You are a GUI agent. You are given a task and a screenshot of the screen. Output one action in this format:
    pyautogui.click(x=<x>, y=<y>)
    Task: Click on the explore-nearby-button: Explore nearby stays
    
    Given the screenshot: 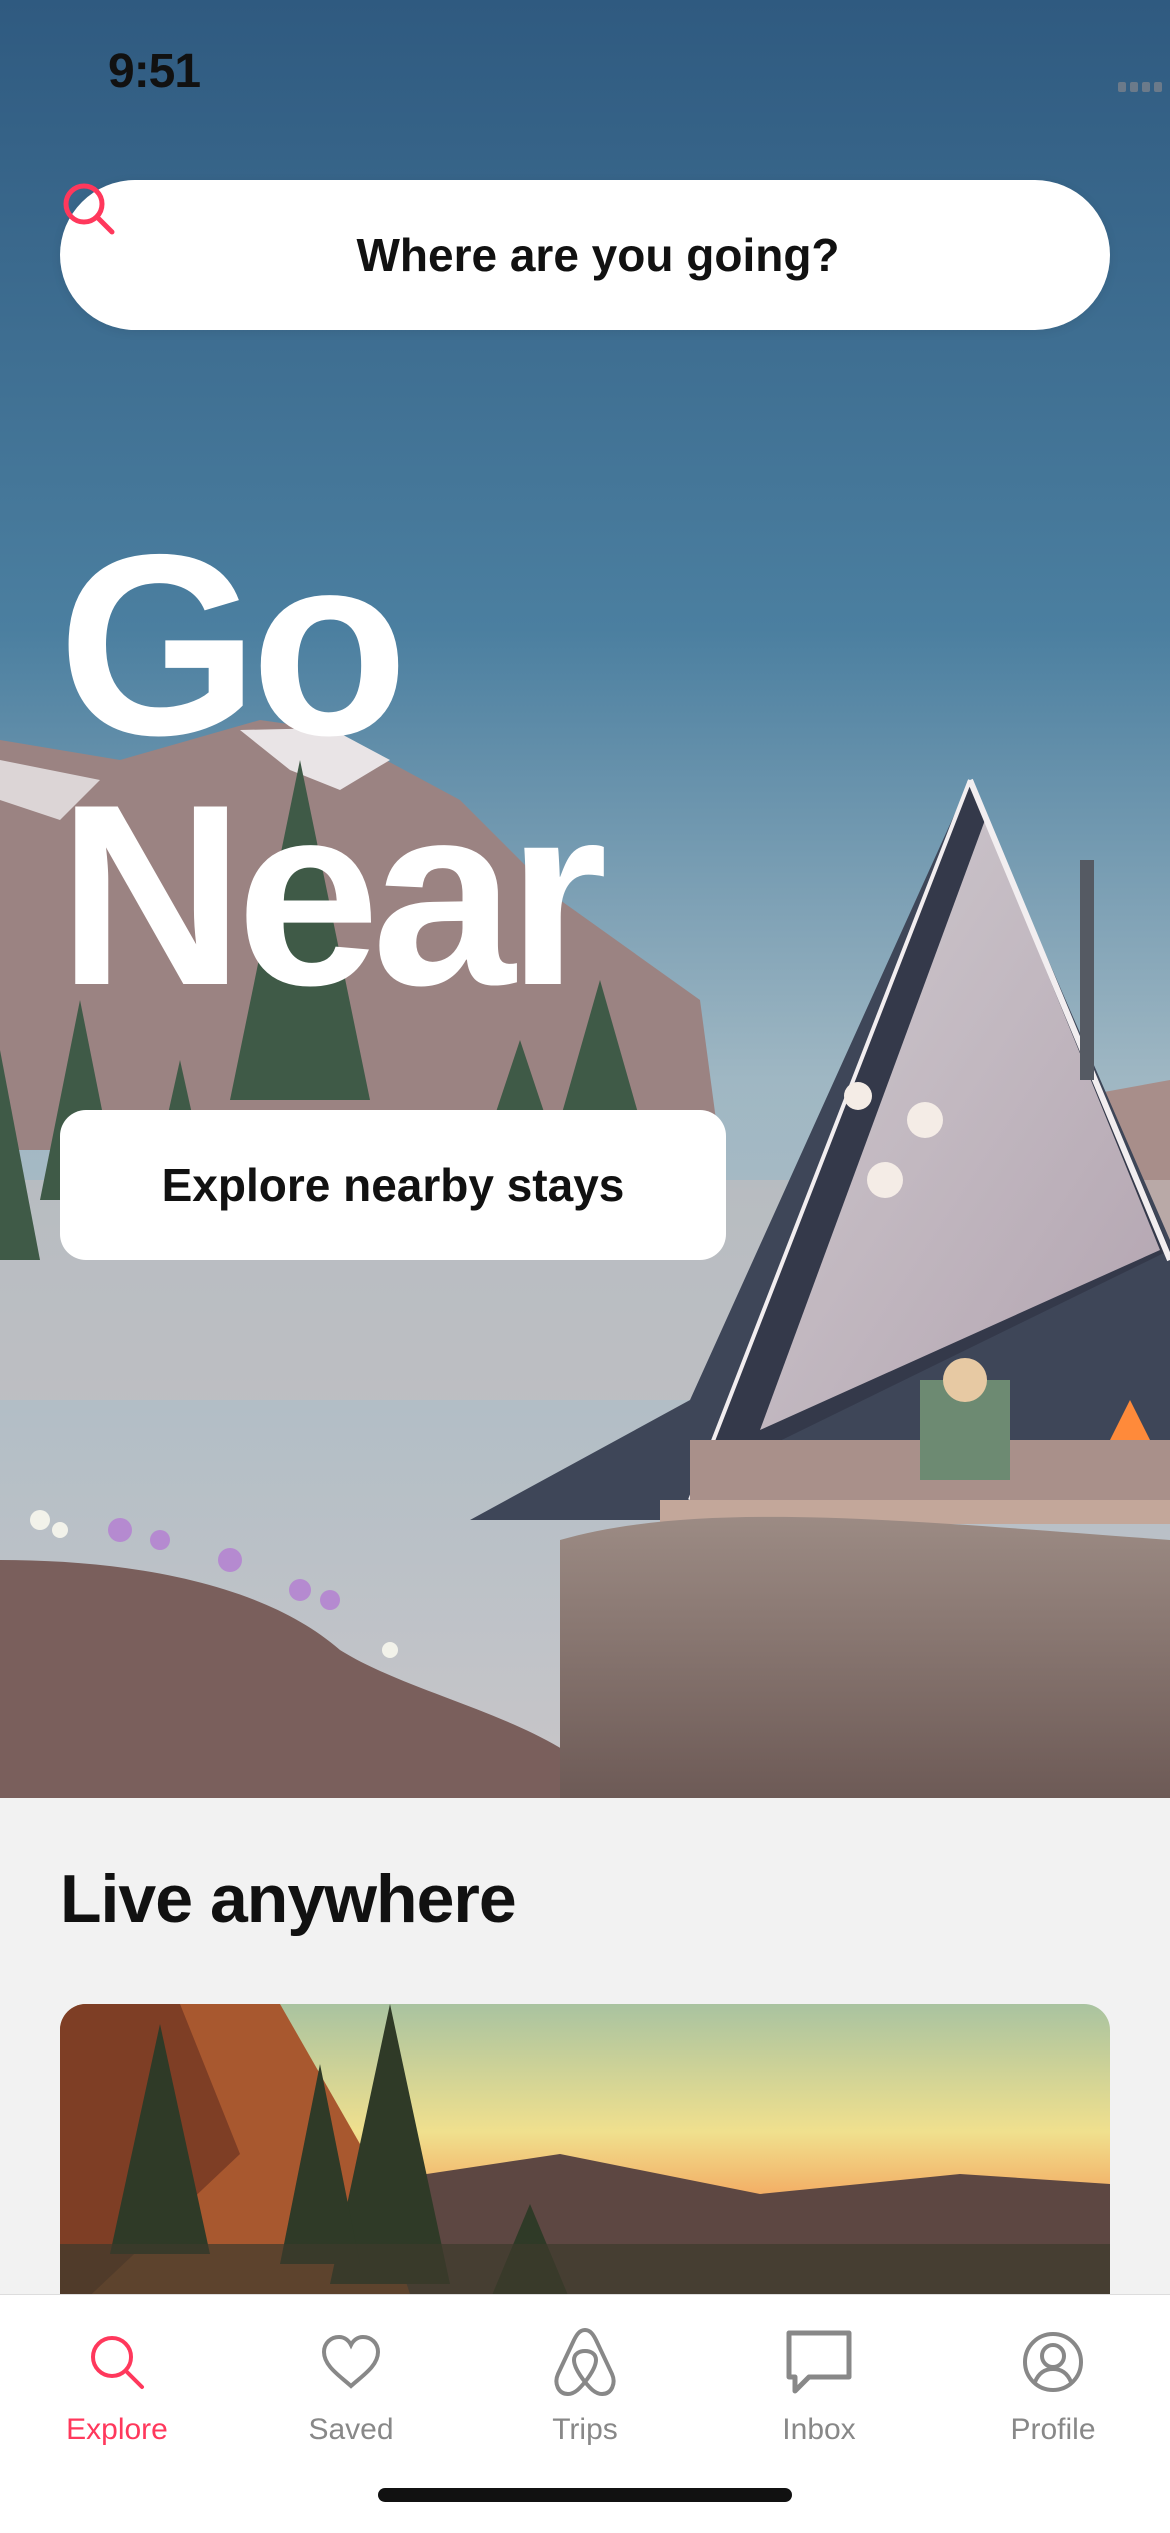 What is the action you would take?
    pyautogui.click(x=393, y=1185)
    